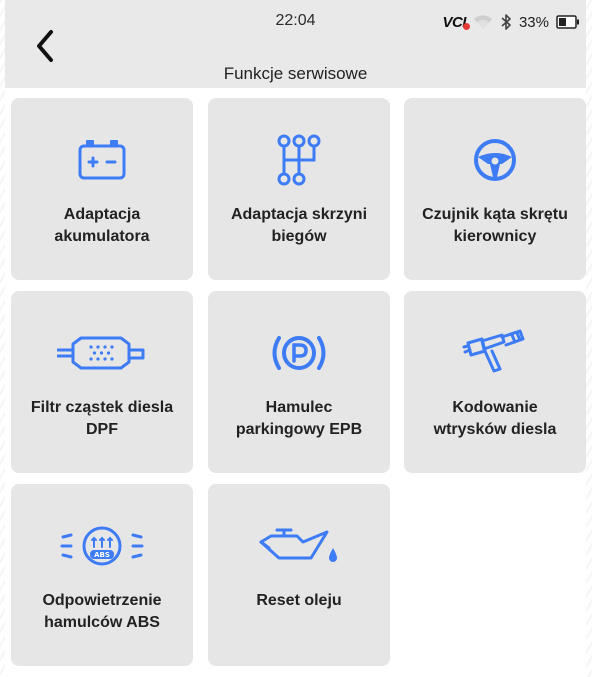 The height and width of the screenshot is (677, 592). Describe the element at coordinates (102, 575) in the screenshot. I see `tile-abs-bleeding: ABS Odpowietrzenie hamulców ABS` at that location.